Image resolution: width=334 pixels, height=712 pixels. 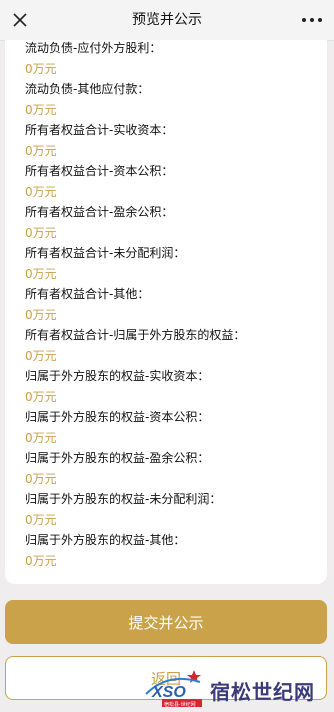 What do you see at coordinates (105, 540) in the screenshot?
I see `field-label: 归属于外方股东的权益-其他：` at bounding box center [105, 540].